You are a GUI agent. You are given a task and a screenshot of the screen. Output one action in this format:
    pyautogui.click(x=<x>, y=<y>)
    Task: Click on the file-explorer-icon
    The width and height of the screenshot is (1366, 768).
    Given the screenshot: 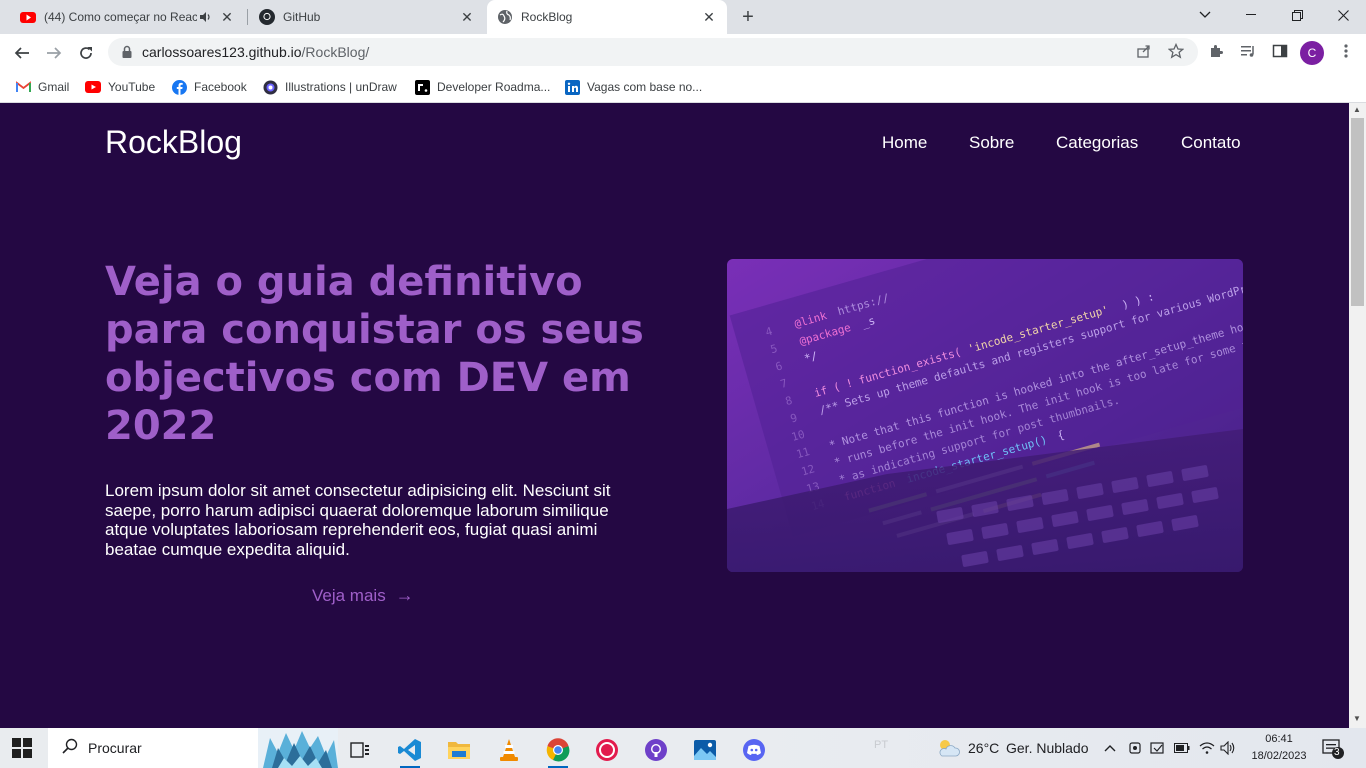 What is the action you would take?
    pyautogui.click(x=459, y=750)
    